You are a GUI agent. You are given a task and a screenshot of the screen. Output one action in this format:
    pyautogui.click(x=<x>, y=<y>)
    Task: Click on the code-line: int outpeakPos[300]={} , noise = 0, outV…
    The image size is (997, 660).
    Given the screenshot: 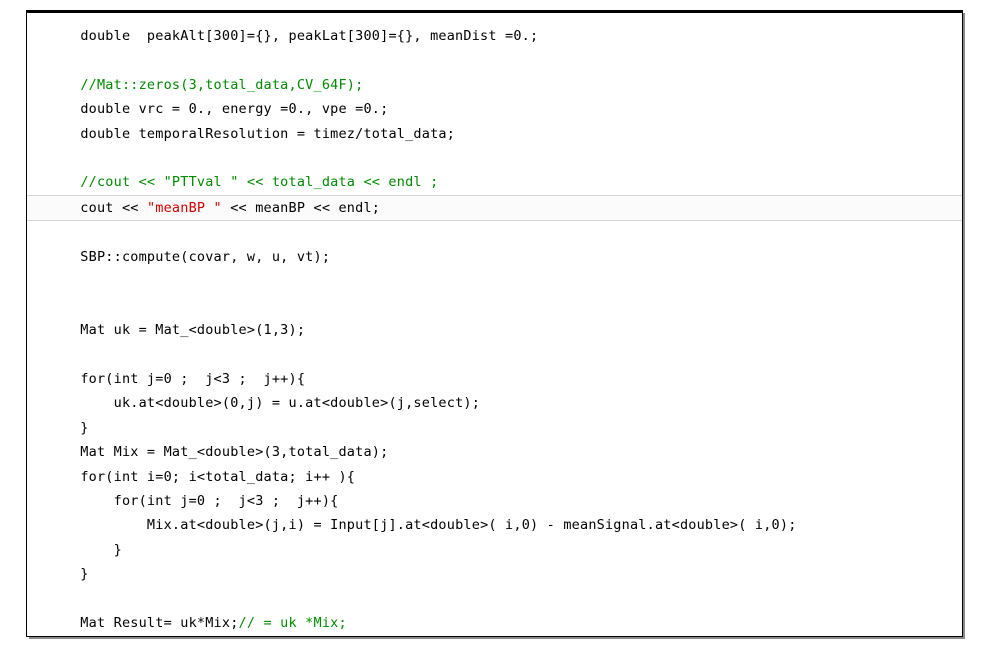 What is the action you would take?
    pyautogui.click(x=494, y=18)
    